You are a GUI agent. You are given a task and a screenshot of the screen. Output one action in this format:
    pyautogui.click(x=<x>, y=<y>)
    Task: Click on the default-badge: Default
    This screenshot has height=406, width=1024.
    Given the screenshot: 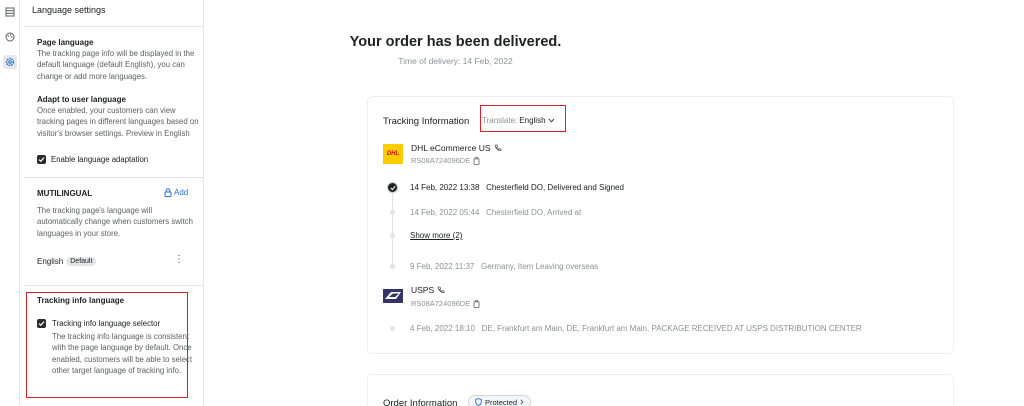 What is the action you would take?
    pyautogui.click(x=81, y=261)
    